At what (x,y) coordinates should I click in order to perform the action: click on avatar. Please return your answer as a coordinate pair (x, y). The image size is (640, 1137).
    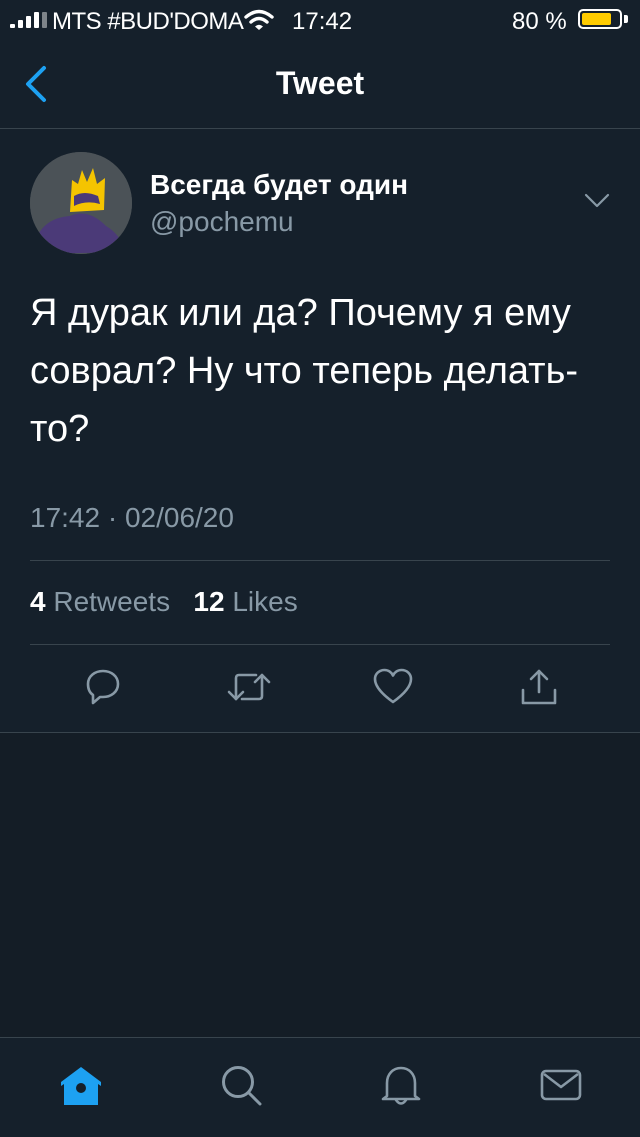
    Looking at the image, I should click on (81, 203).